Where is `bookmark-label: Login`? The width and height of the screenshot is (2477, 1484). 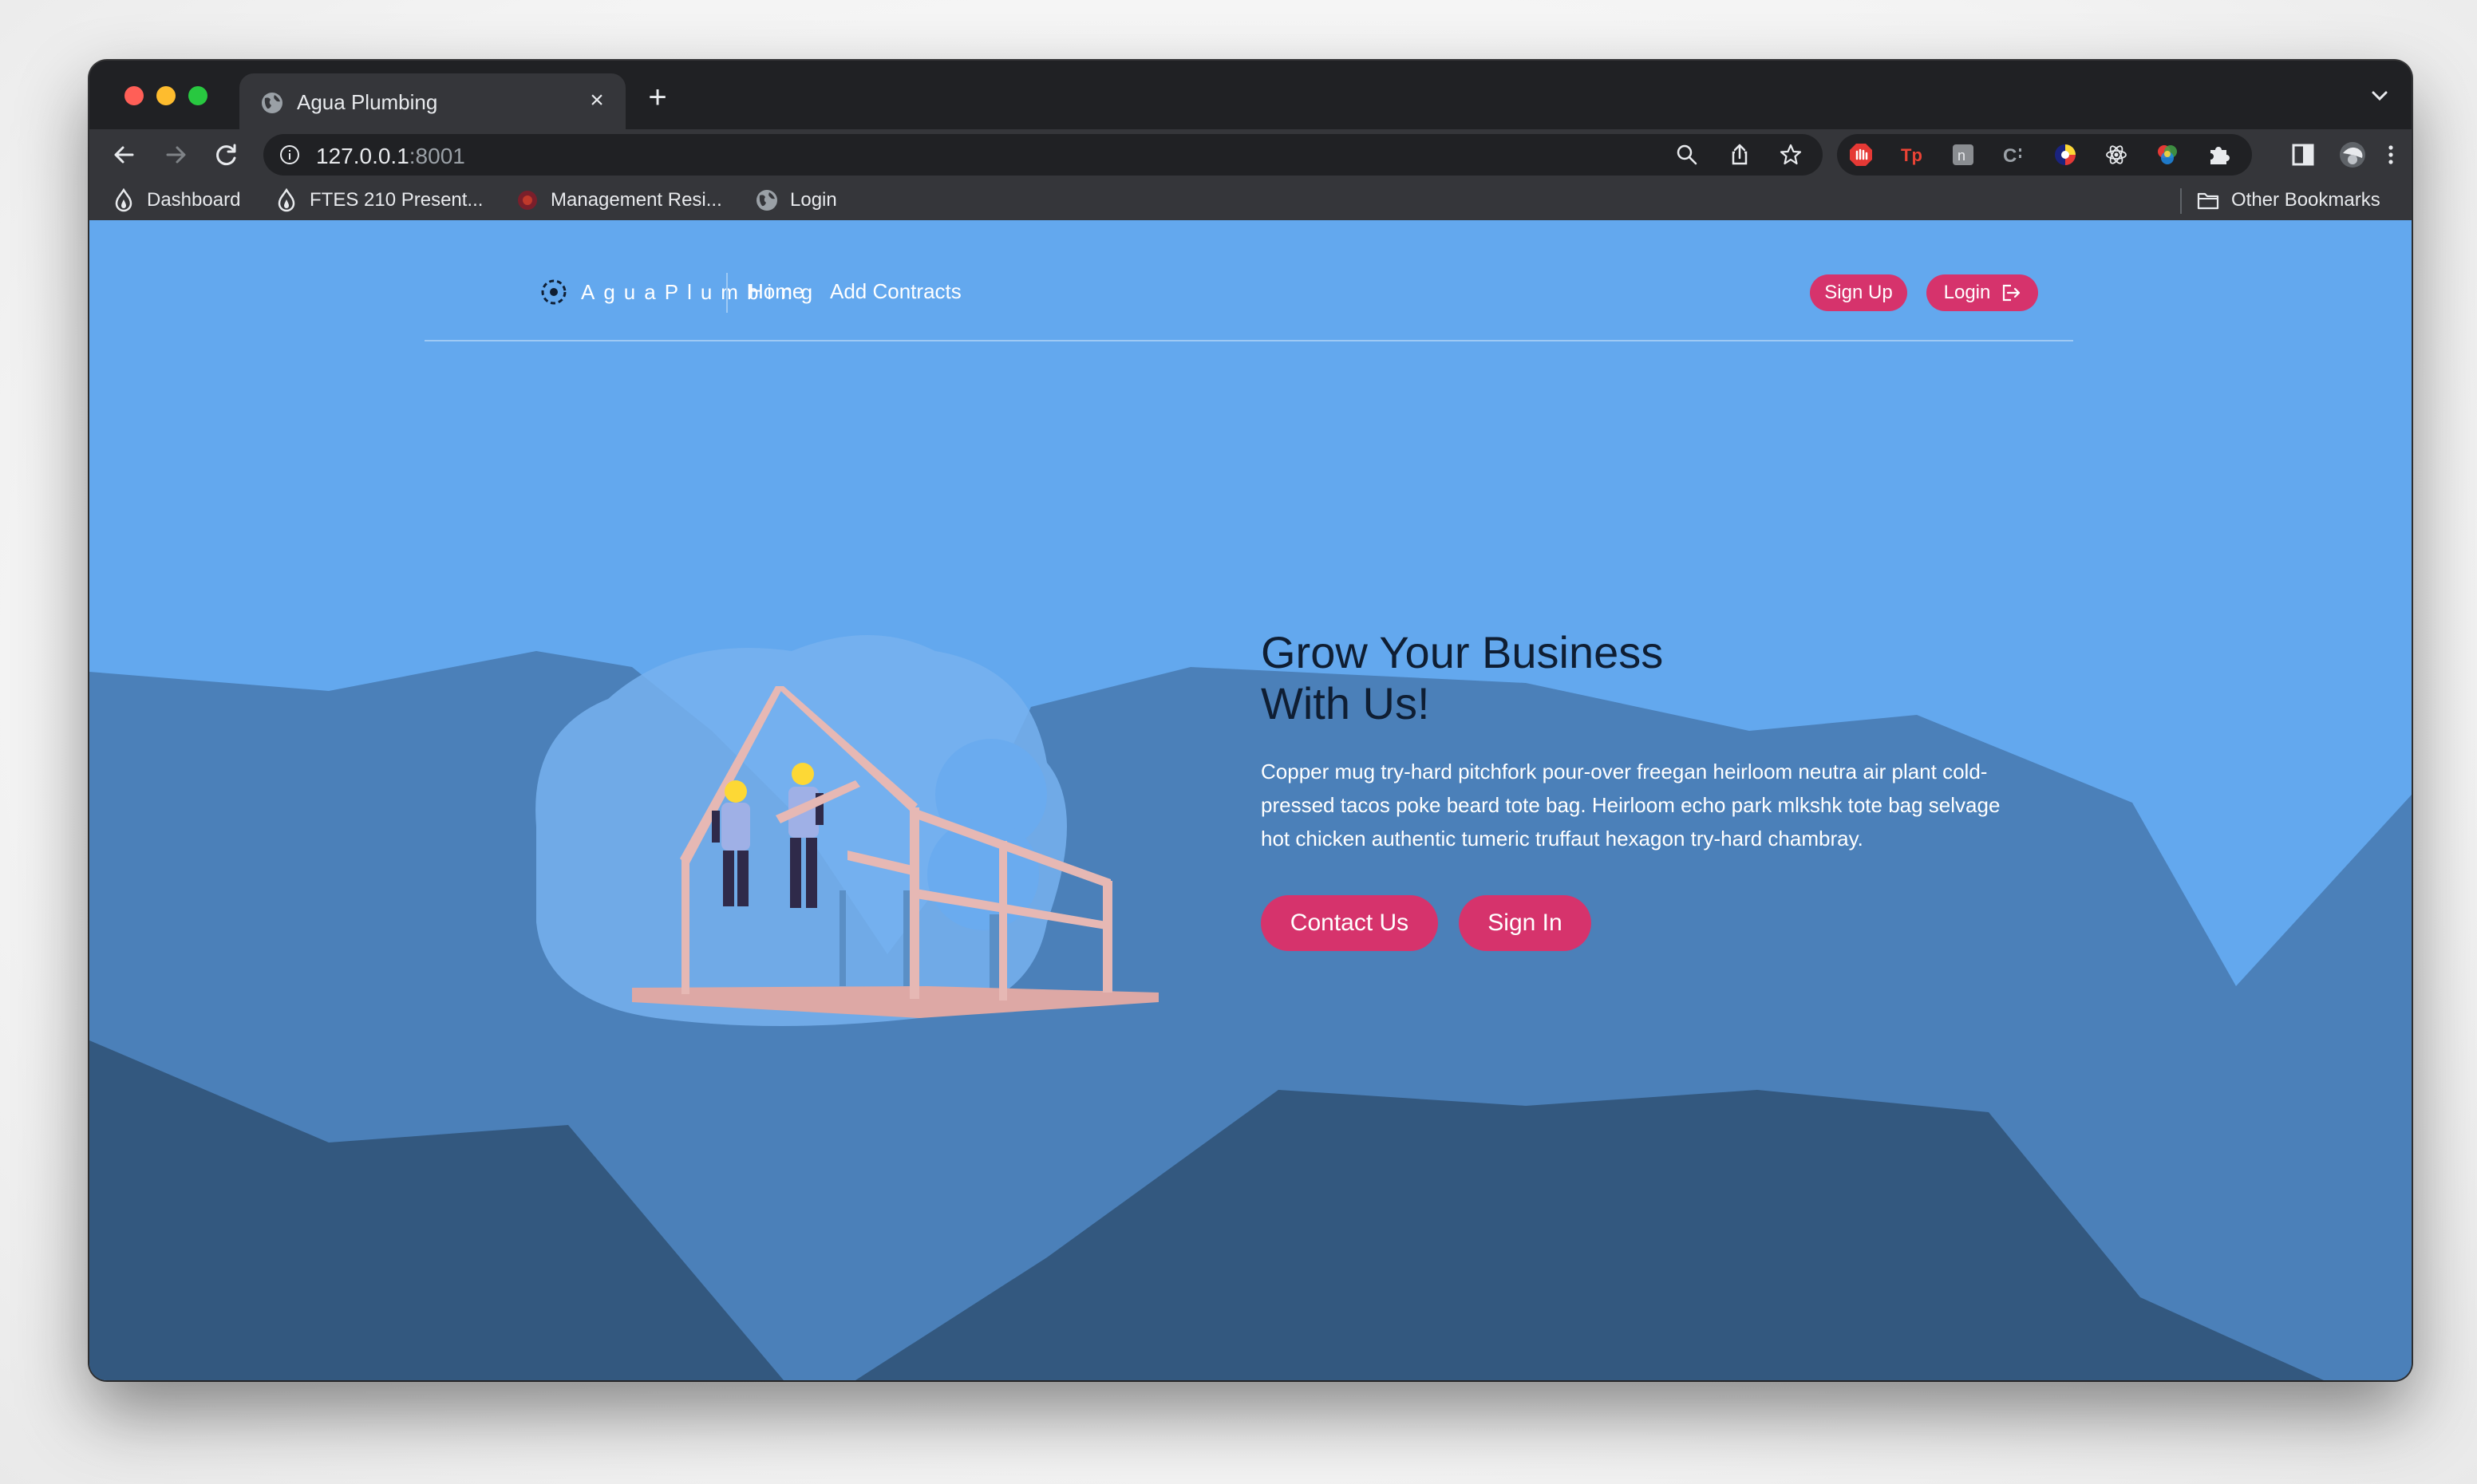
bookmark-label: Login is located at coordinates (813, 200).